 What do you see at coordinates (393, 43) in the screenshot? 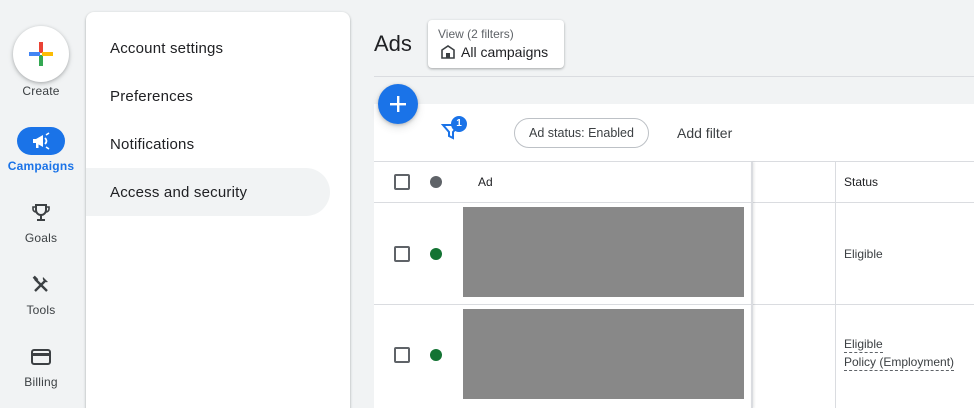
I see `page-title: Ads` at bounding box center [393, 43].